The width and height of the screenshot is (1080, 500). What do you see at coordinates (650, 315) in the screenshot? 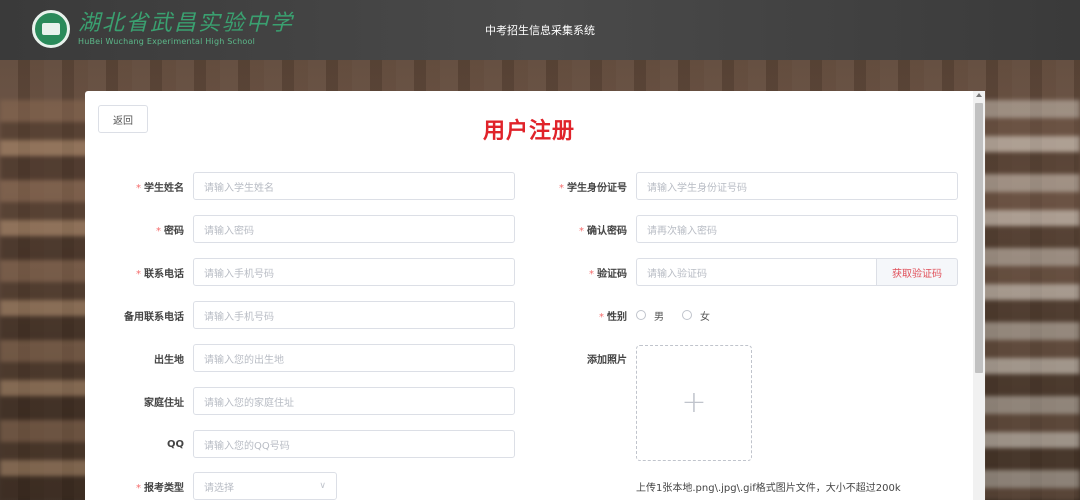
I see `gender-radio-male: 男` at bounding box center [650, 315].